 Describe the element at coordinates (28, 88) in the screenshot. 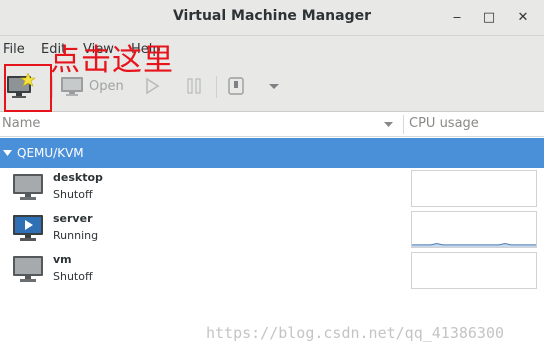

I see `annotation-highlight-box` at that location.